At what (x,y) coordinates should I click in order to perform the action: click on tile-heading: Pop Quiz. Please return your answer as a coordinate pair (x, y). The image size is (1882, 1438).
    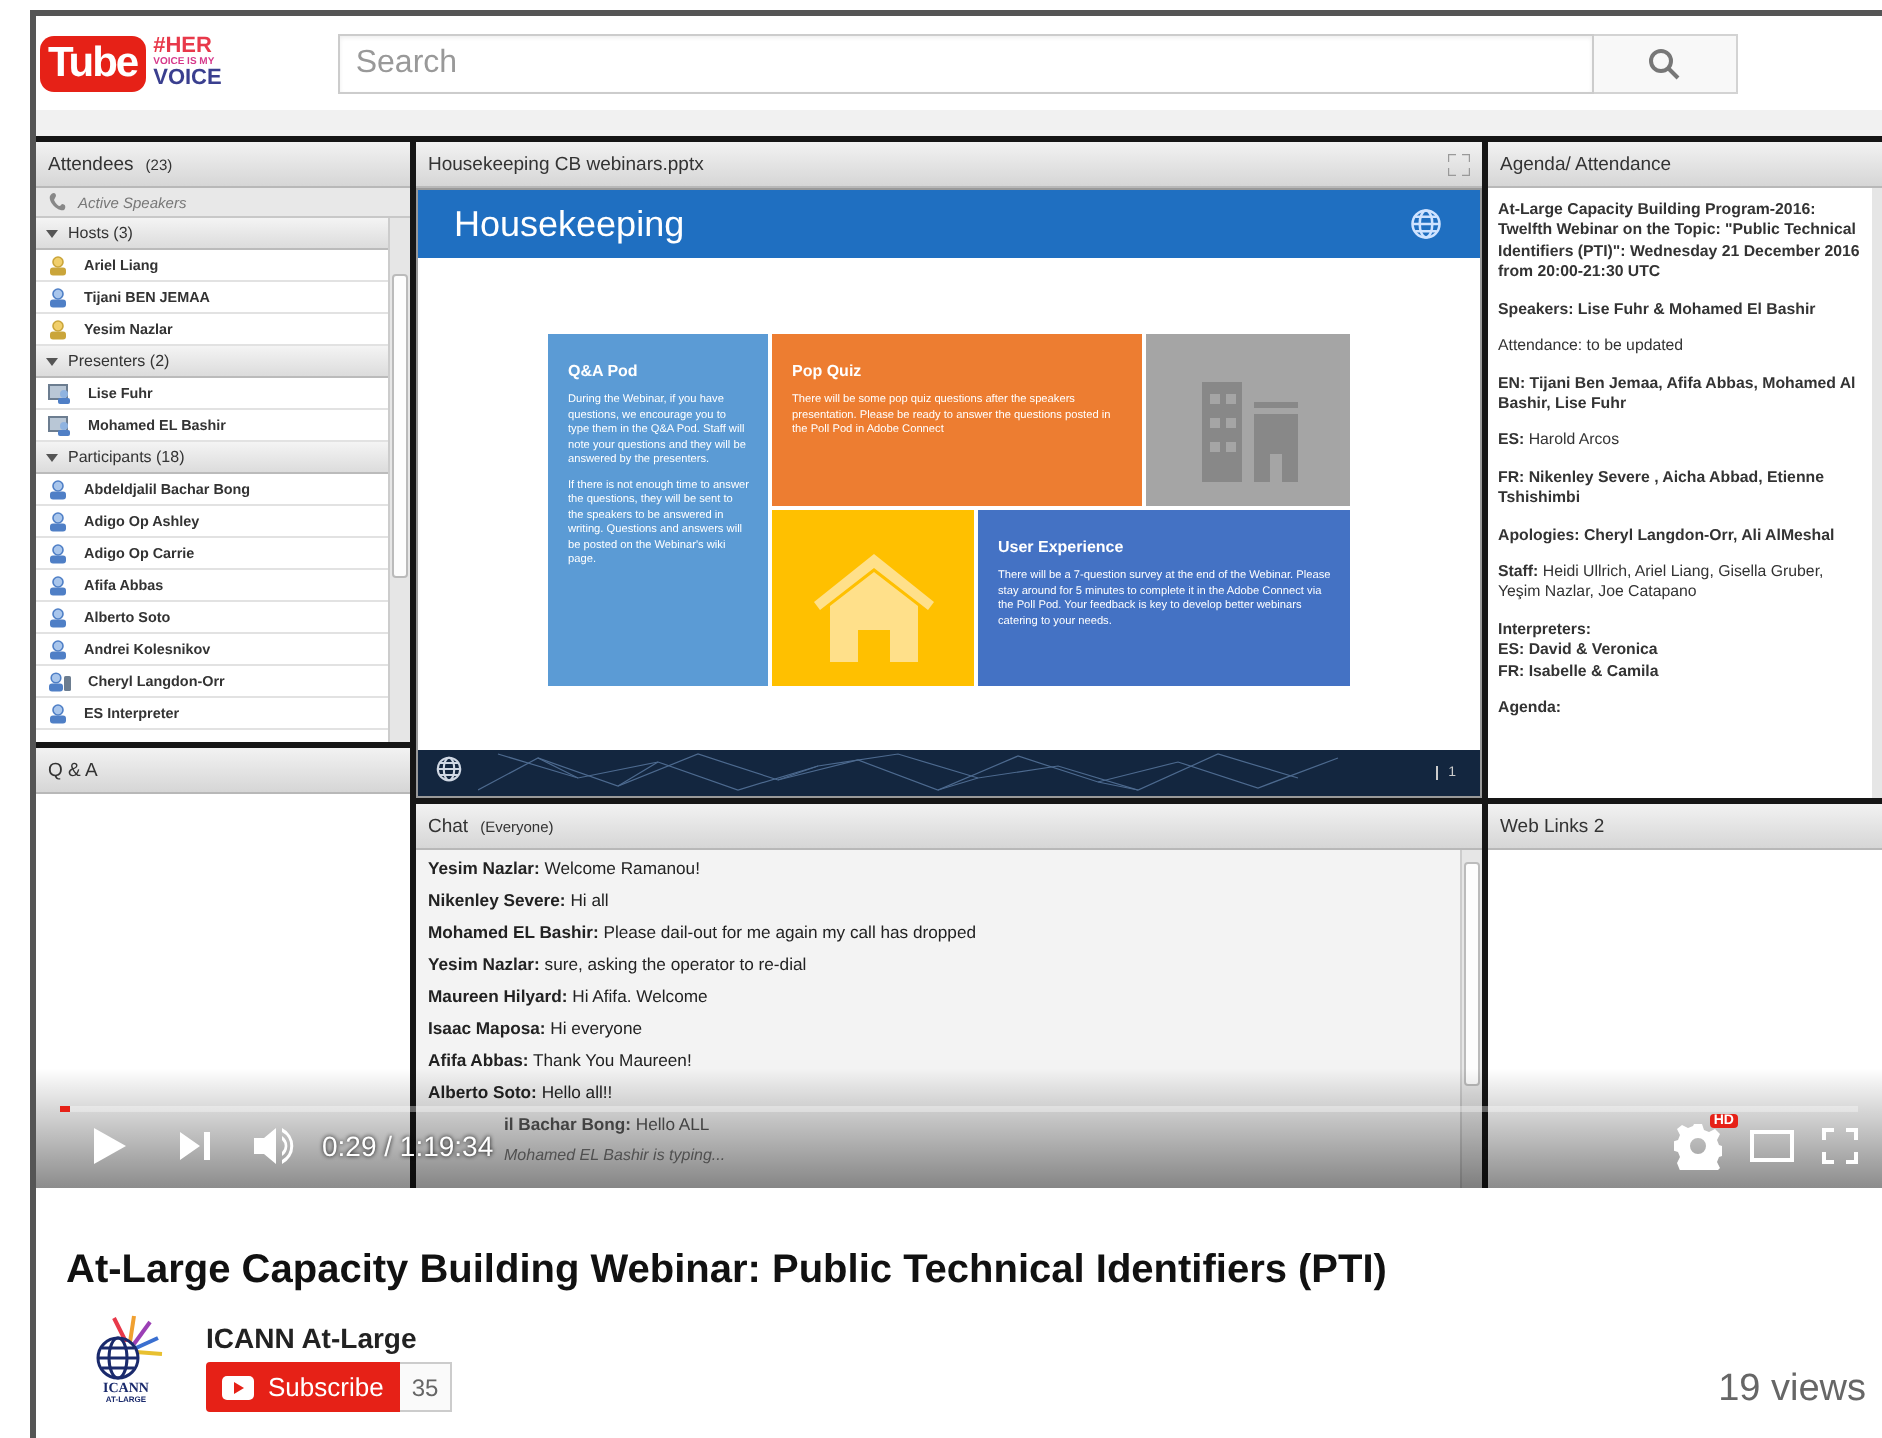
    Looking at the image, I should click on (828, 371).